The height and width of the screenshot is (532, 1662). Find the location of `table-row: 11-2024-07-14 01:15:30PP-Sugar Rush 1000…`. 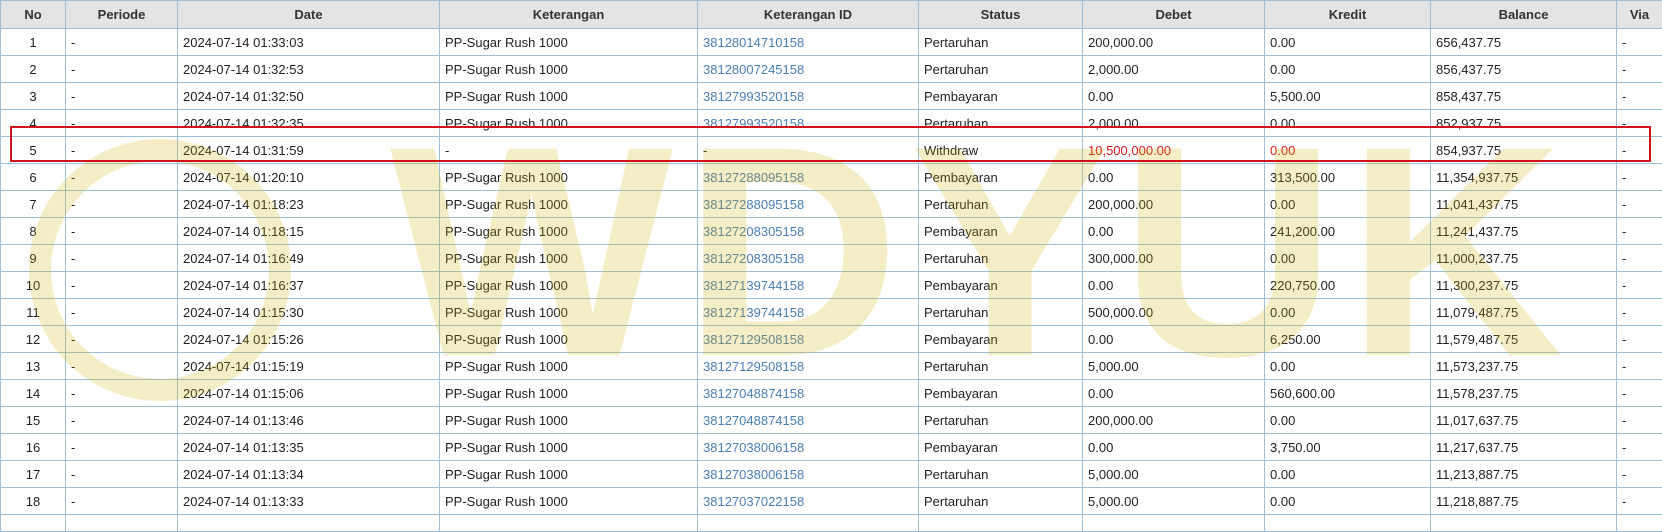

table-row: 11-2024-07-14 01:15:30PP-Sugar Rush 1000… is located at coordinates (831, 312).